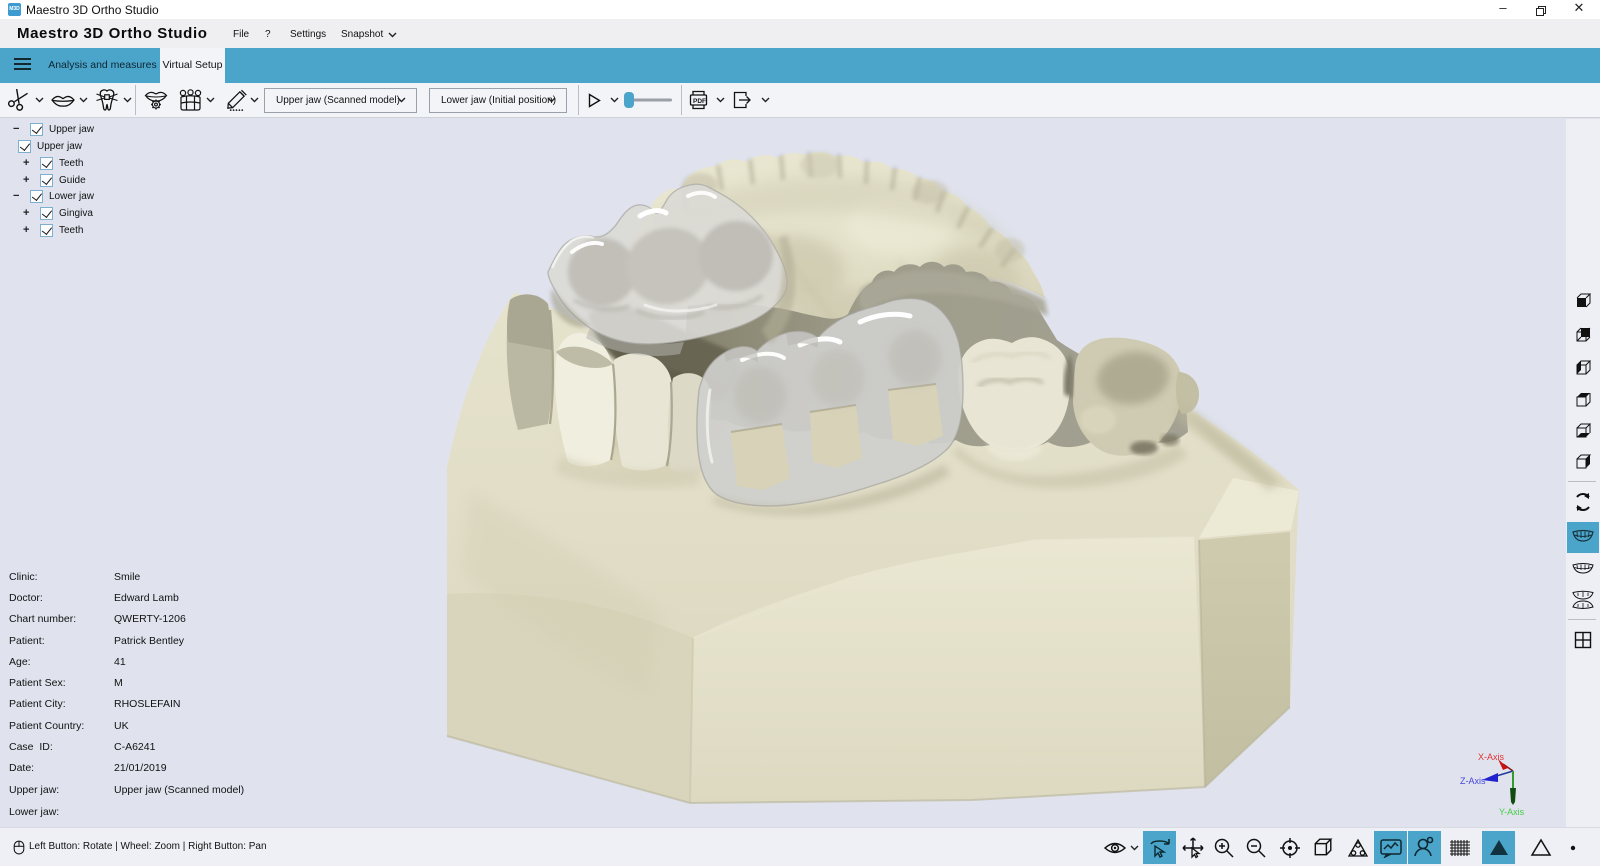 The image size is (1600, 866). What do you see at coordinates (1512, 812) in the screenshot?
I see `svg-text: Y-Axis` at bounding box center [1512, 812].